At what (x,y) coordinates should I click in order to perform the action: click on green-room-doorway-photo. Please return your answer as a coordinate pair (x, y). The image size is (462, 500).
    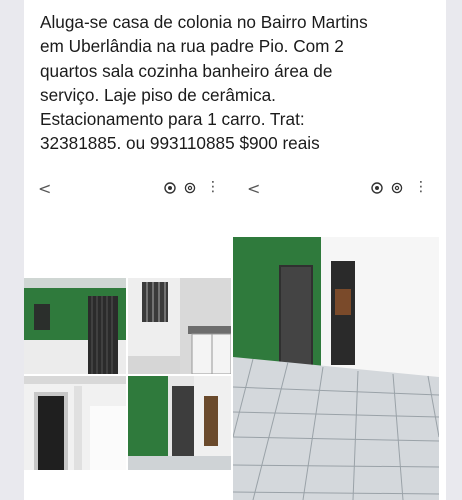
    Looking at the image, I should click on (179, 423).